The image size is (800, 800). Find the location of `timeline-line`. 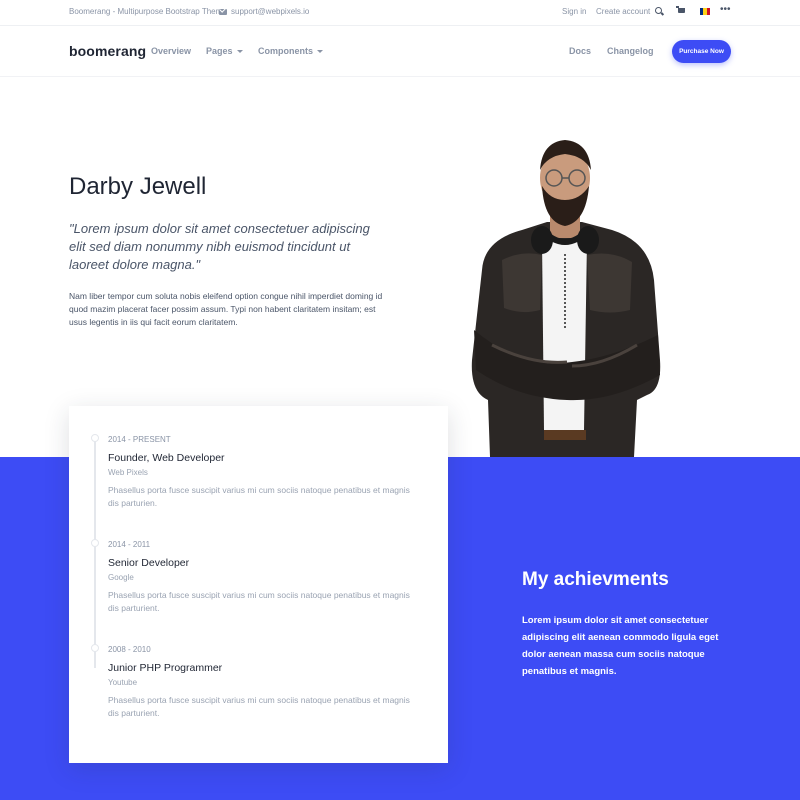

timeline-line is located at coordinates (95, 553).